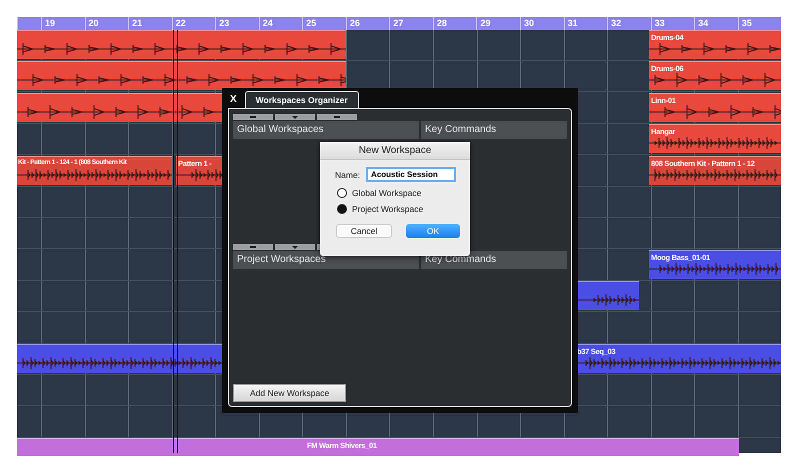 The width and height of the screenshot is (799, 465). Describe the element at coordinates (137, 23) in the screenshot. I see `bar-number: 21` at that location.